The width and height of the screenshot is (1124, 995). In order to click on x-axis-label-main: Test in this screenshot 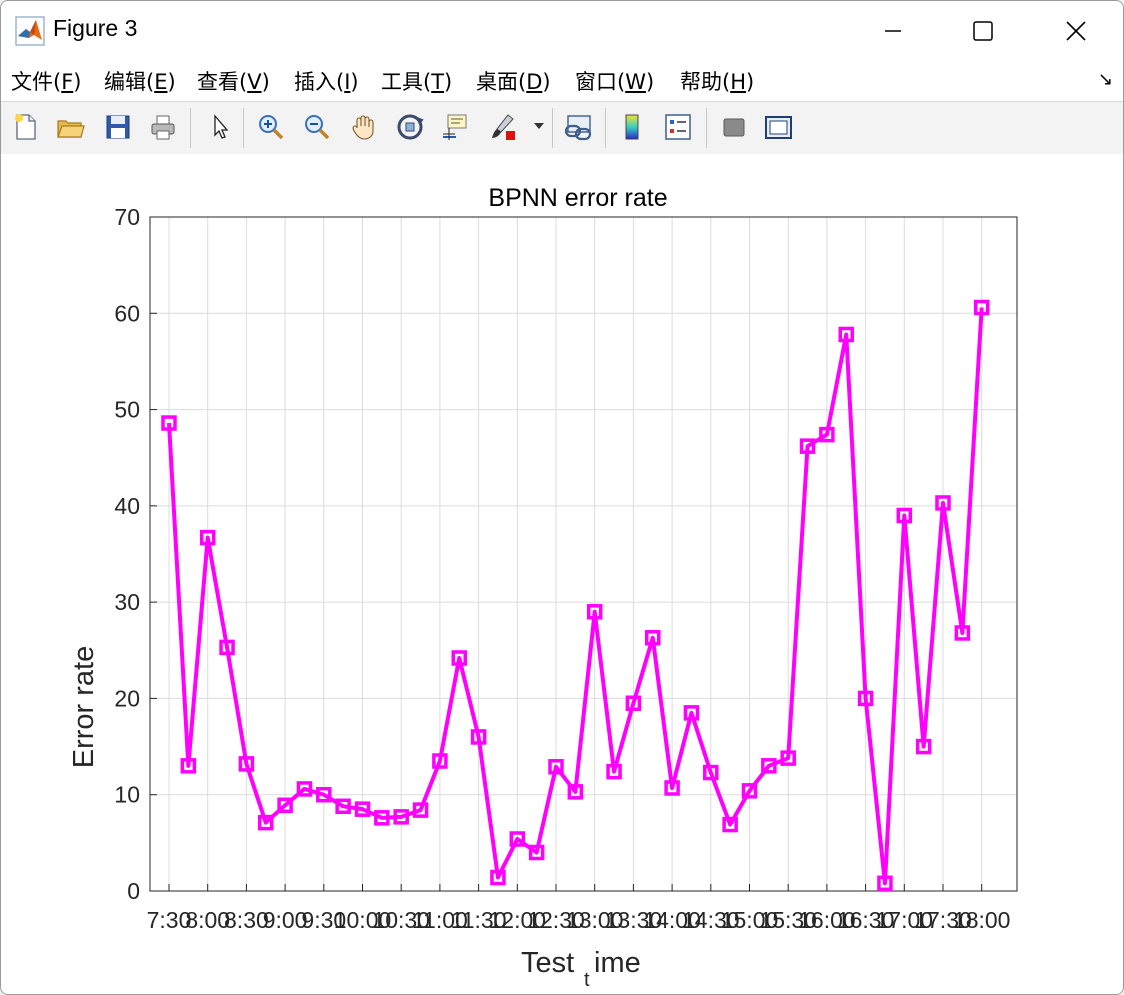, I will do `click(547, 963)`.